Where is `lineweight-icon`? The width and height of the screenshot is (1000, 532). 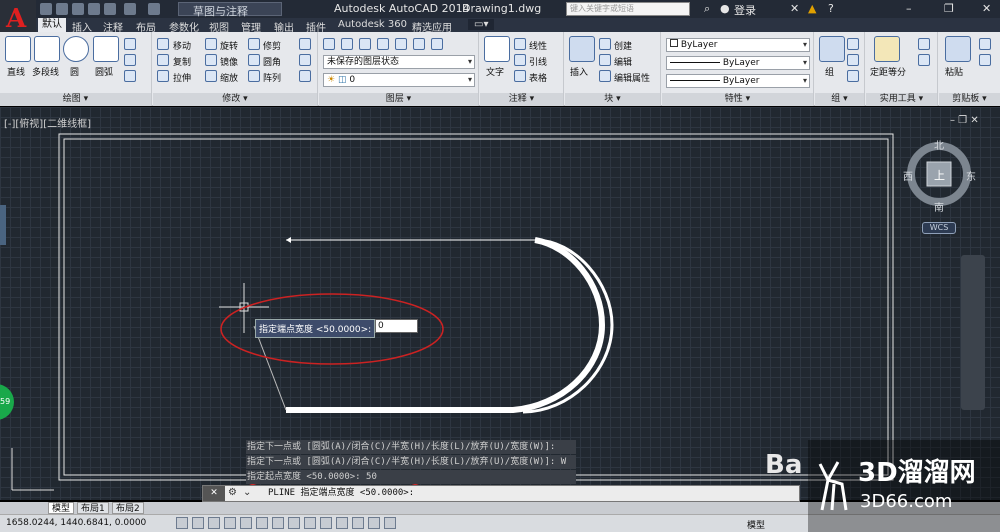 lineweight-icon is located at coordinates (342, 523).